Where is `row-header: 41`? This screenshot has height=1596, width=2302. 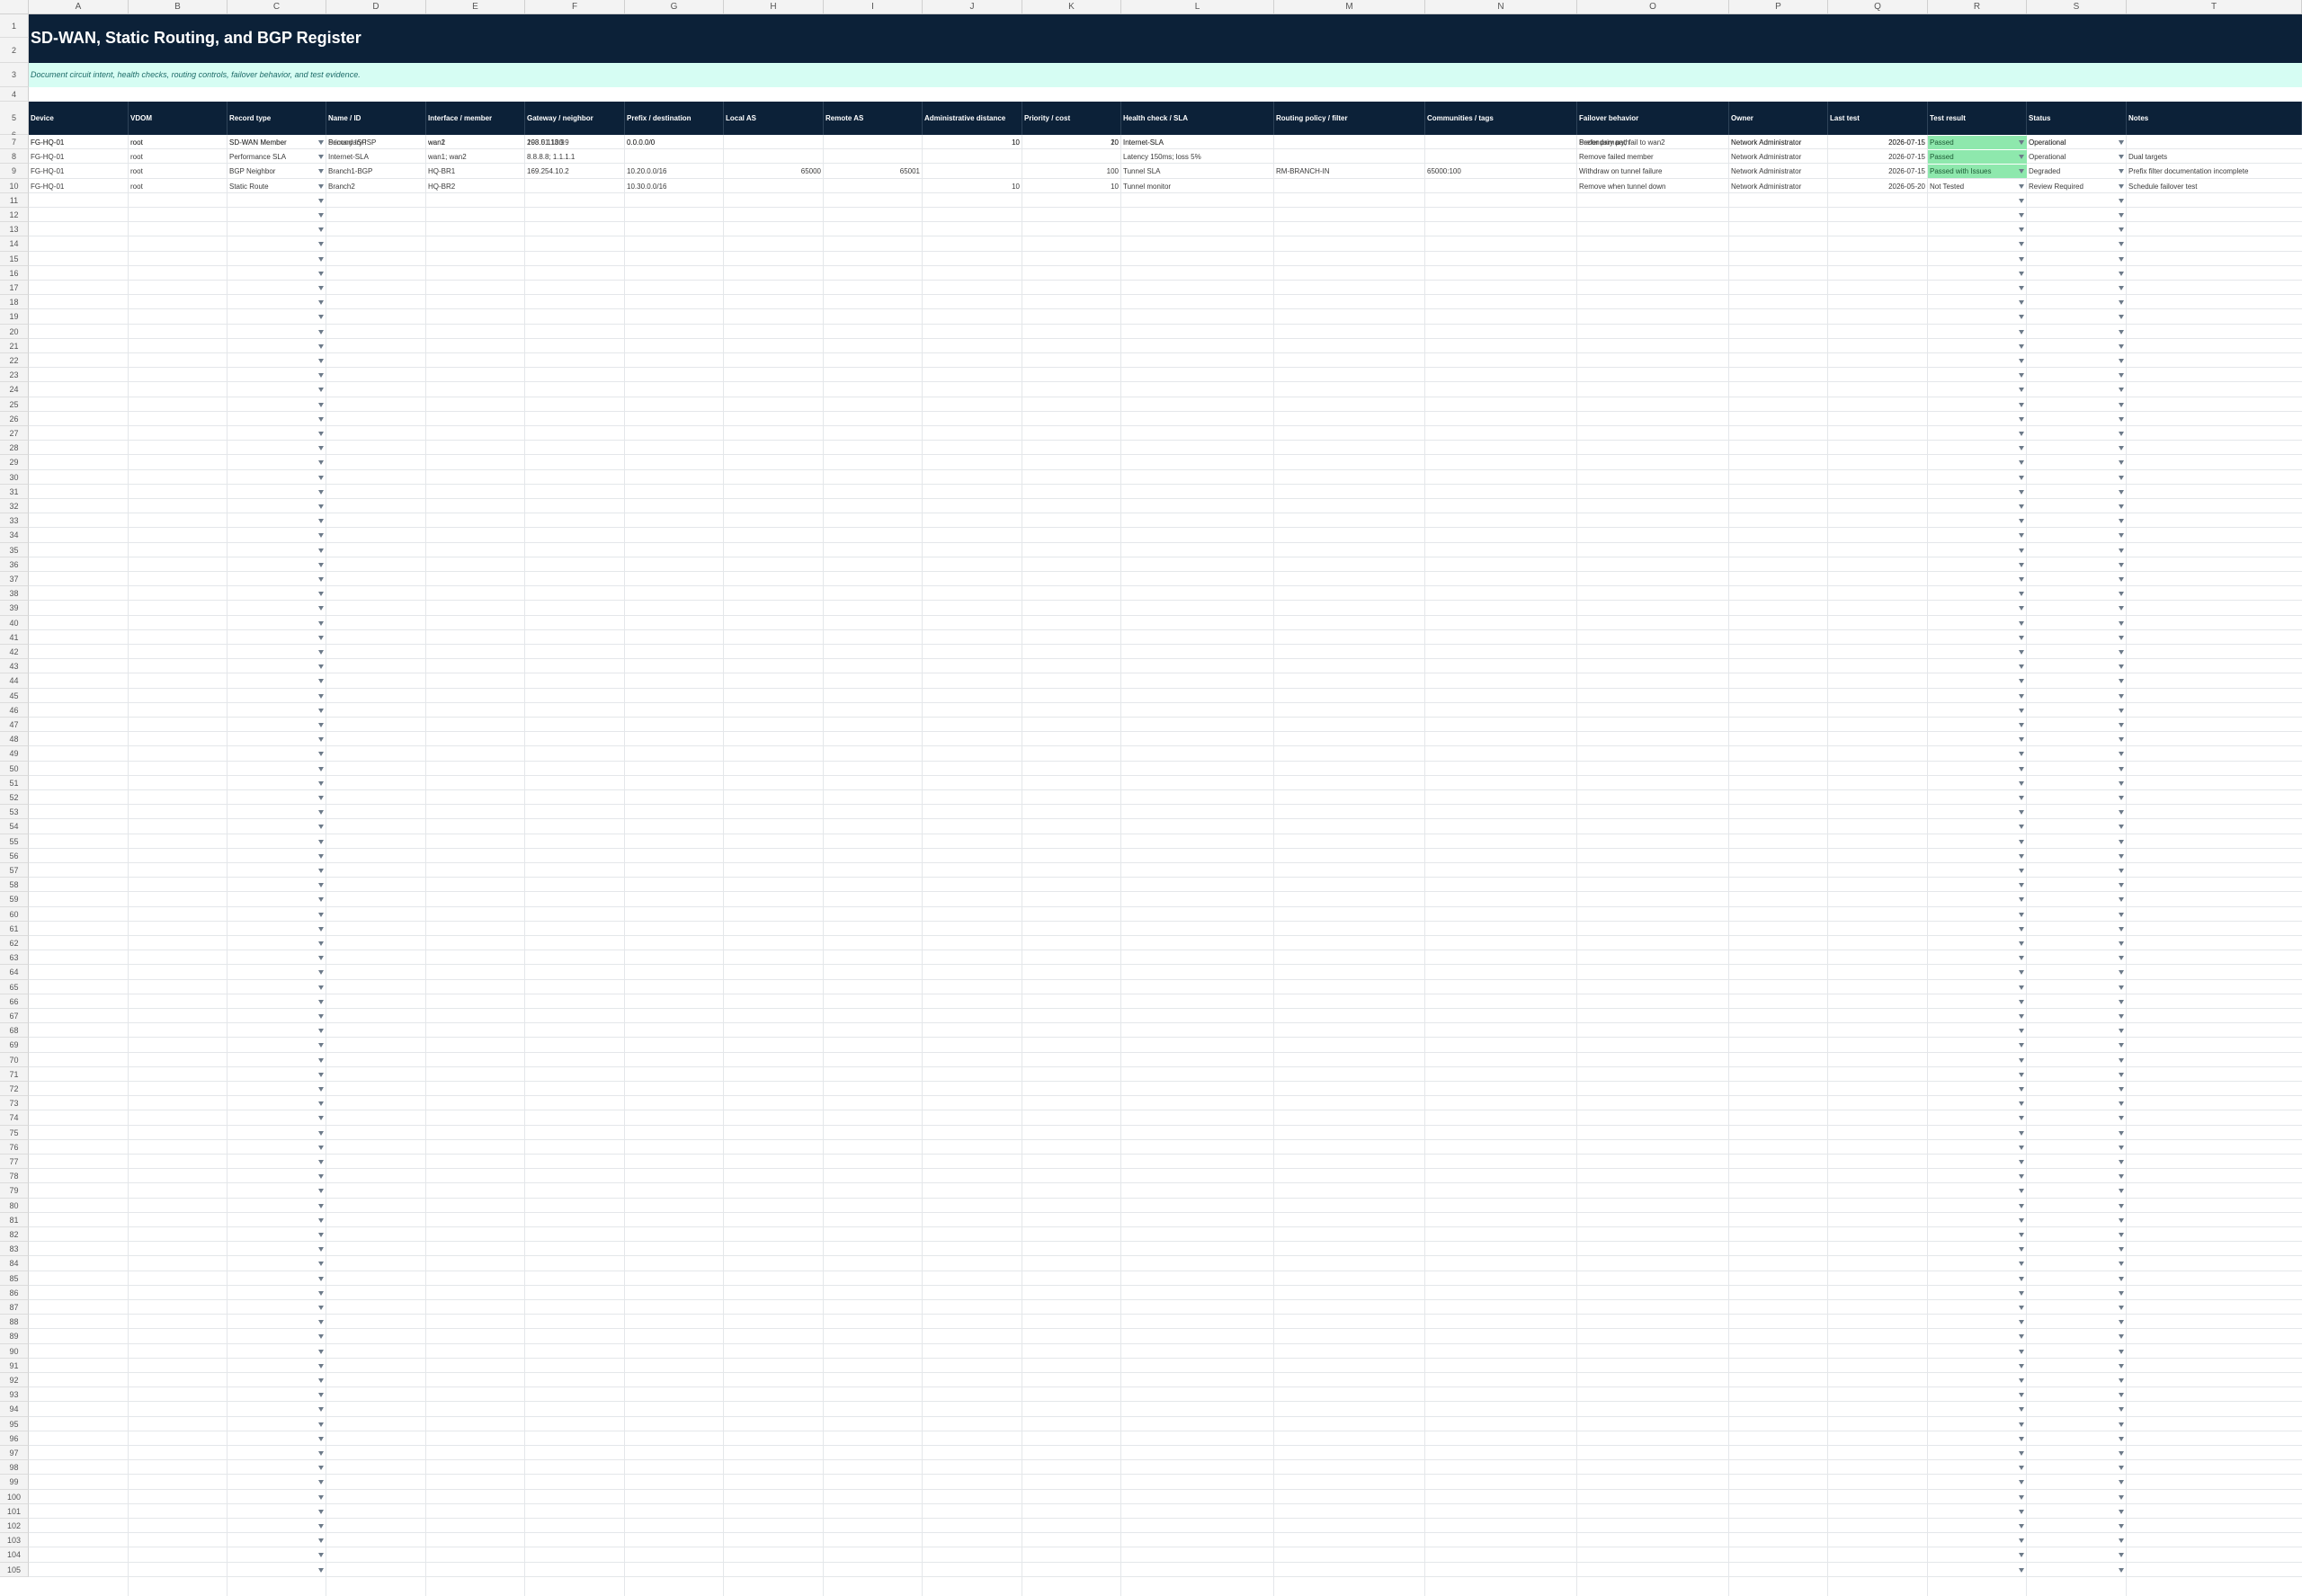
row-header: 41 is located at coordinates (15, 637).